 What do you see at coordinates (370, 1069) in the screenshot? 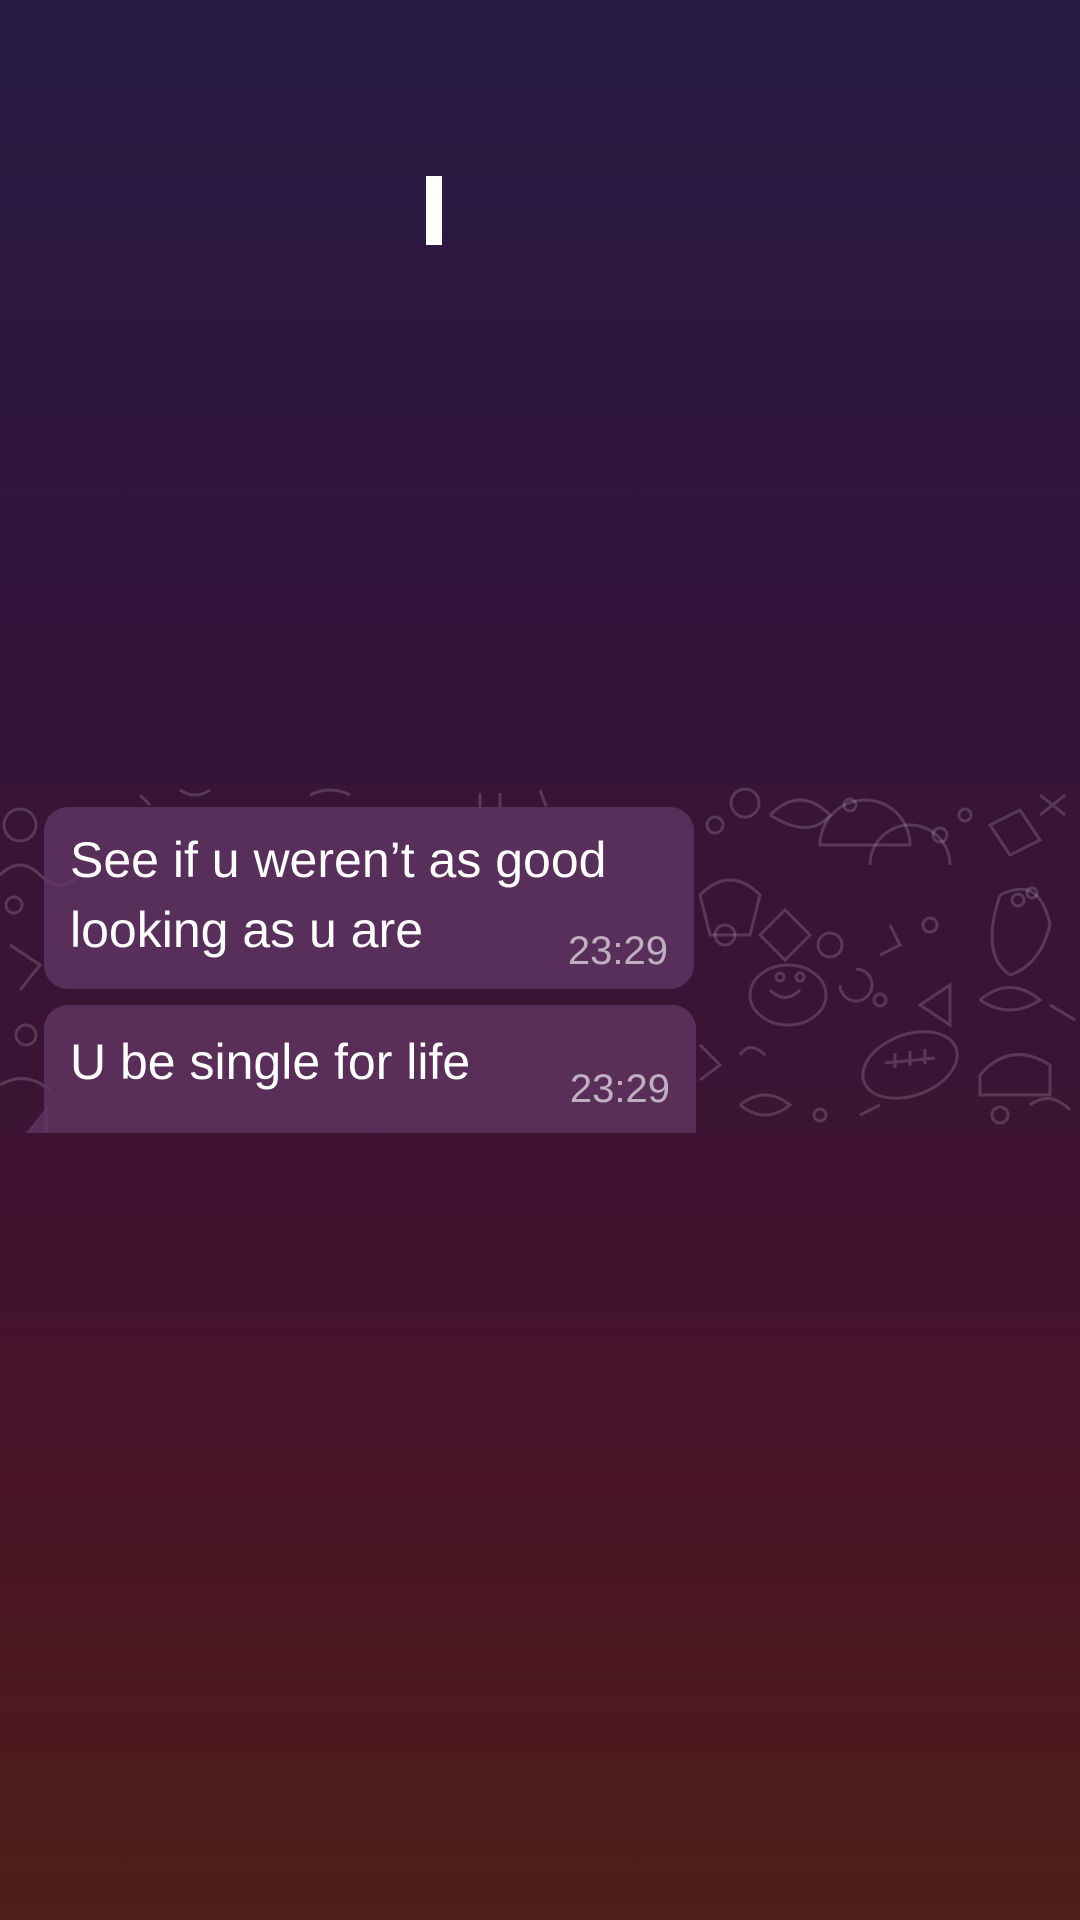
I see `incoming-message-bubble: U be single for life 23:29` at bounding box center [370, 1069].